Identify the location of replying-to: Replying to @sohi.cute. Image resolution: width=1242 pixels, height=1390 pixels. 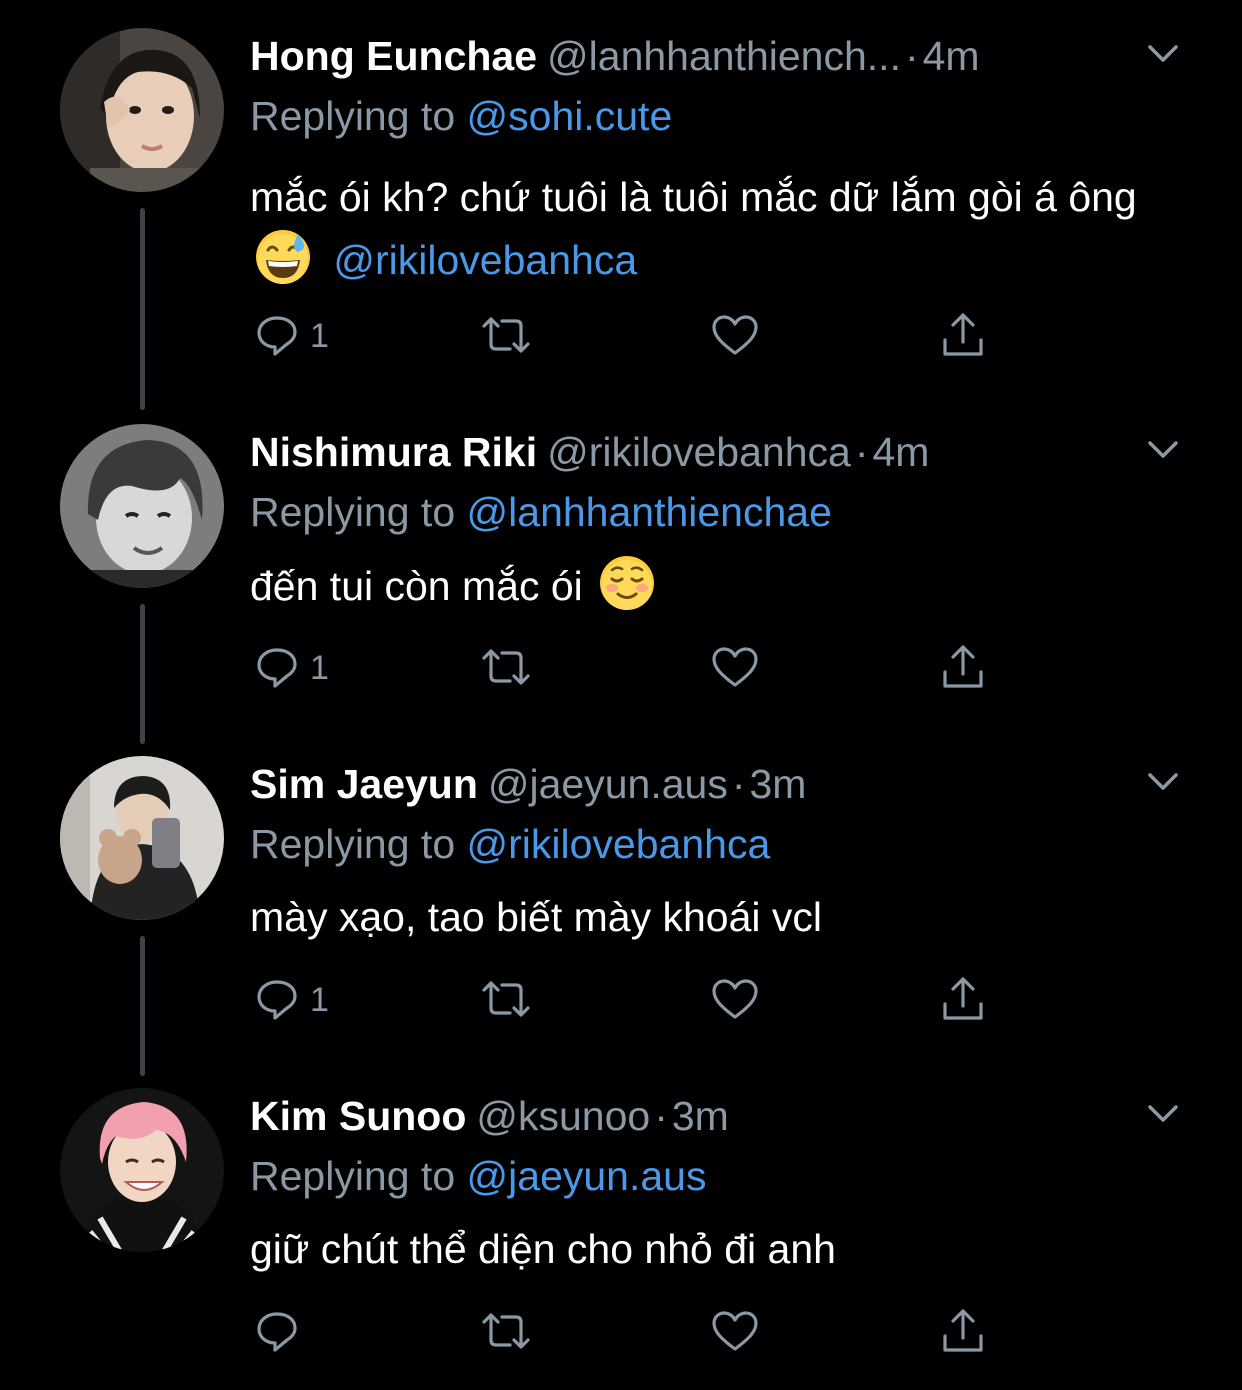
(461, 116).